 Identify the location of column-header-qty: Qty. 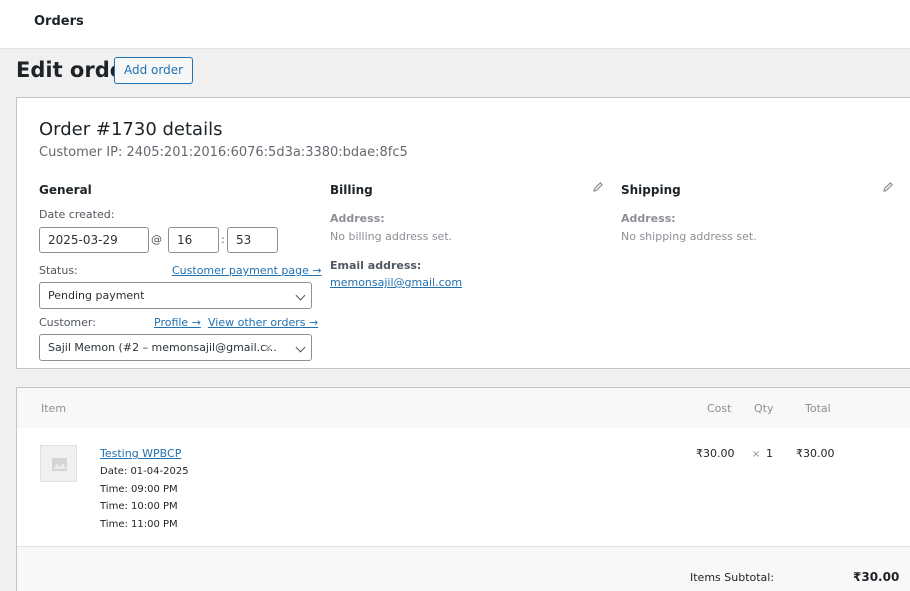
(764, 408).